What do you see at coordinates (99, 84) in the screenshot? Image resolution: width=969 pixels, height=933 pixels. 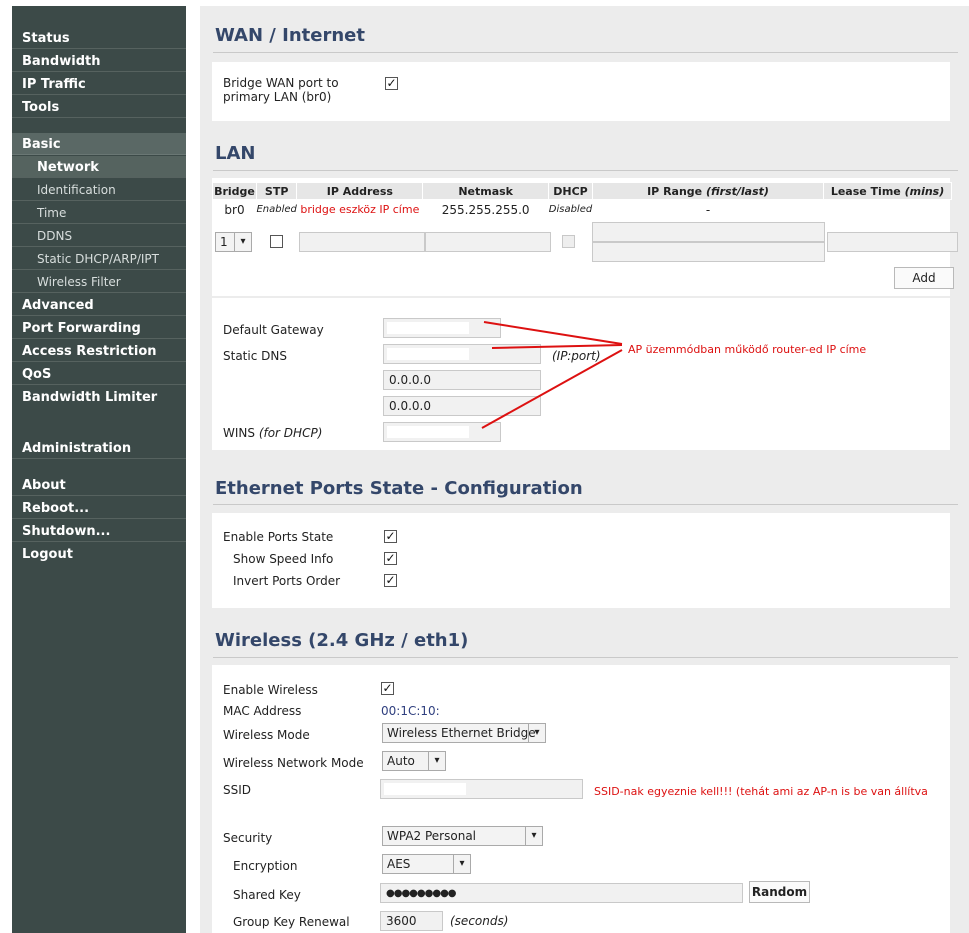 I see `nav-ip-traffic: IP Traffic` at bounding box center [99, 84].